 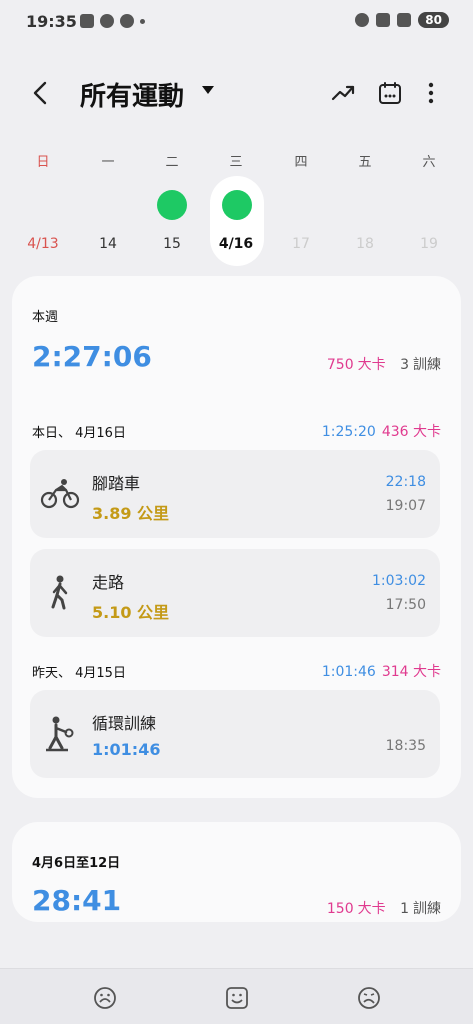 What do you see at coordinates (235, 734) in the screenshot?
I see `activity-item: 循環訓練 1:01:46 18:35` at bounding box center [235, 734].